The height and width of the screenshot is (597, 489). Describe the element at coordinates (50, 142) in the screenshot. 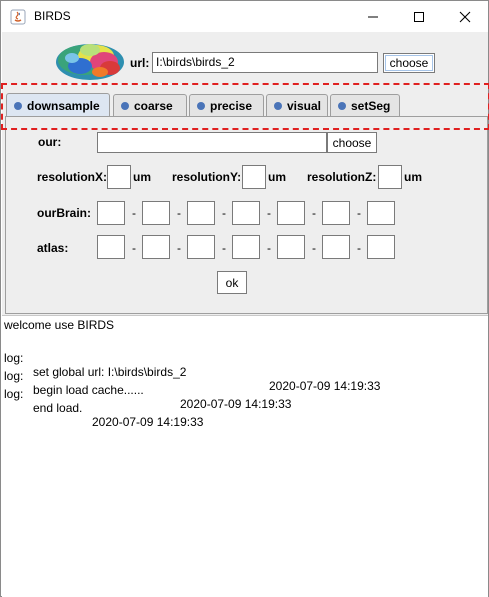

I see `our-label: our:` at that location.